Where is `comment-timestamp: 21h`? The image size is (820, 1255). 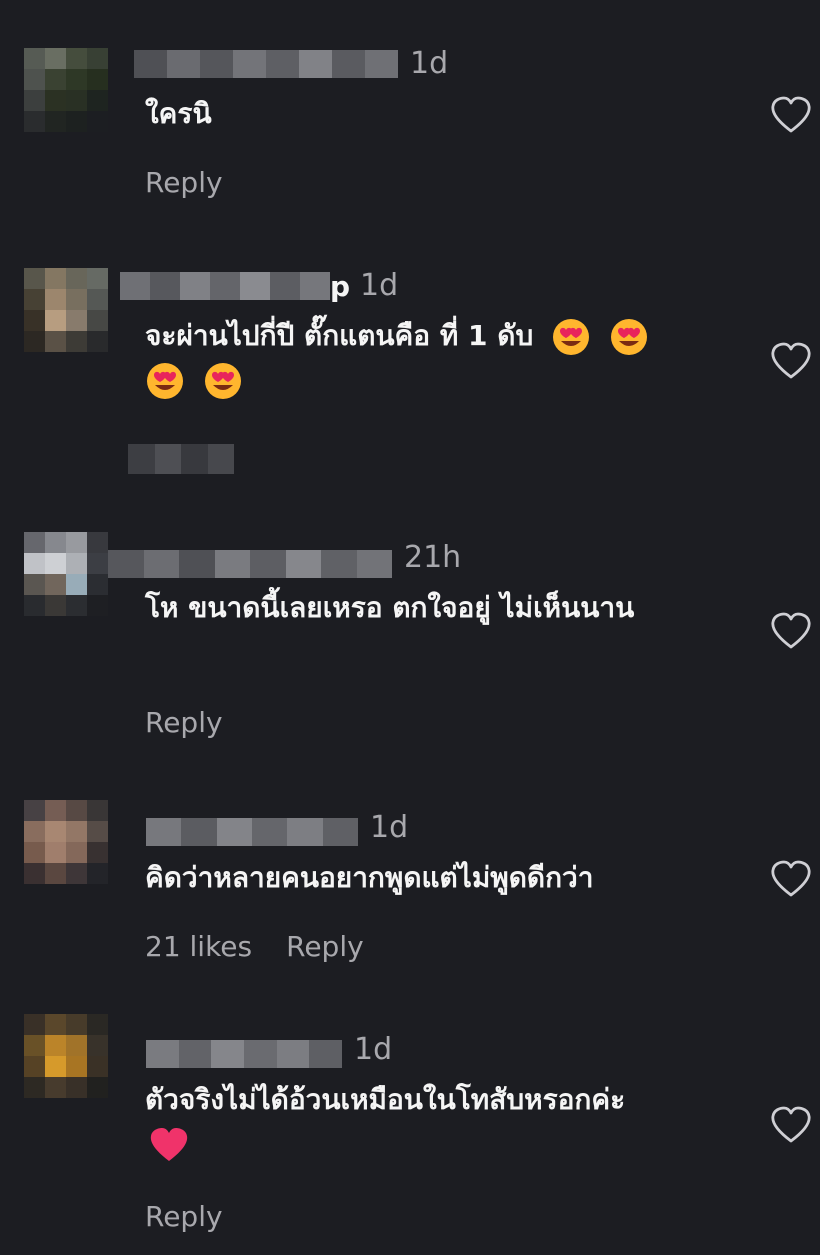 comment-timestamp: 21h is located at coordinates (433, 557).